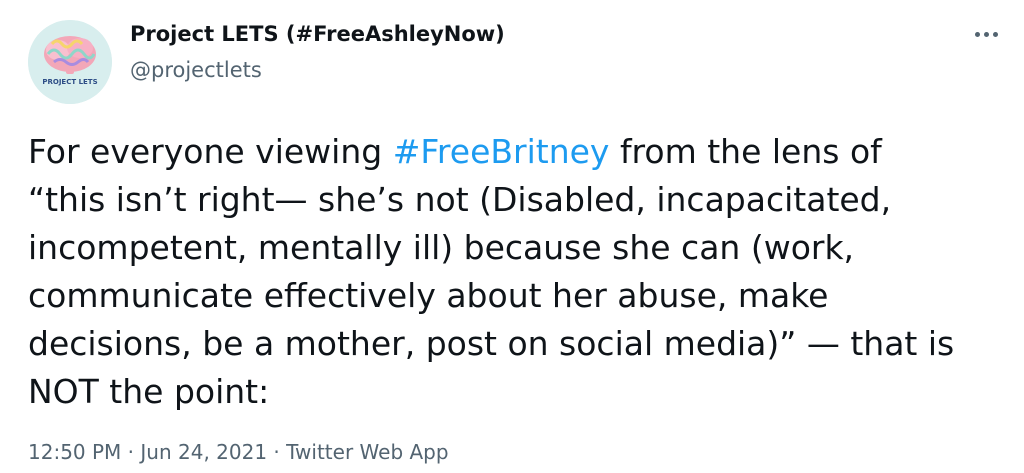  What do you see at coordinates (501, 151) in the screenshot?
I see `hashtag-link: #FreeBritney` at bounding box center [501, 151].